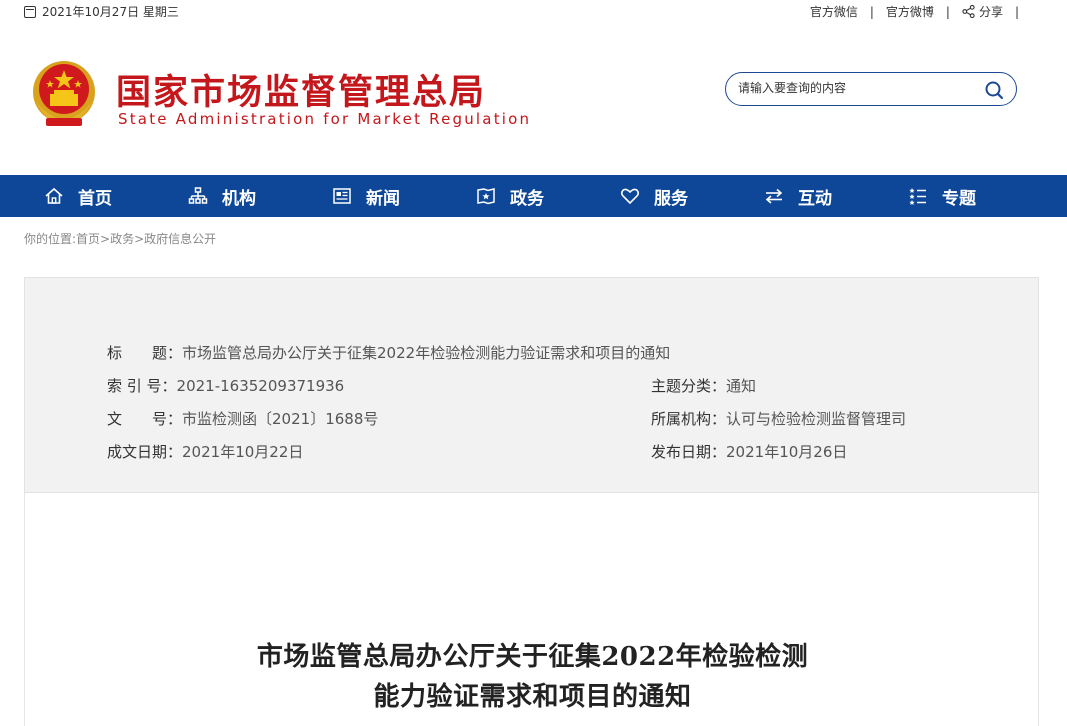  I want to click on nav-item-home: 首页, so click(116, 196).